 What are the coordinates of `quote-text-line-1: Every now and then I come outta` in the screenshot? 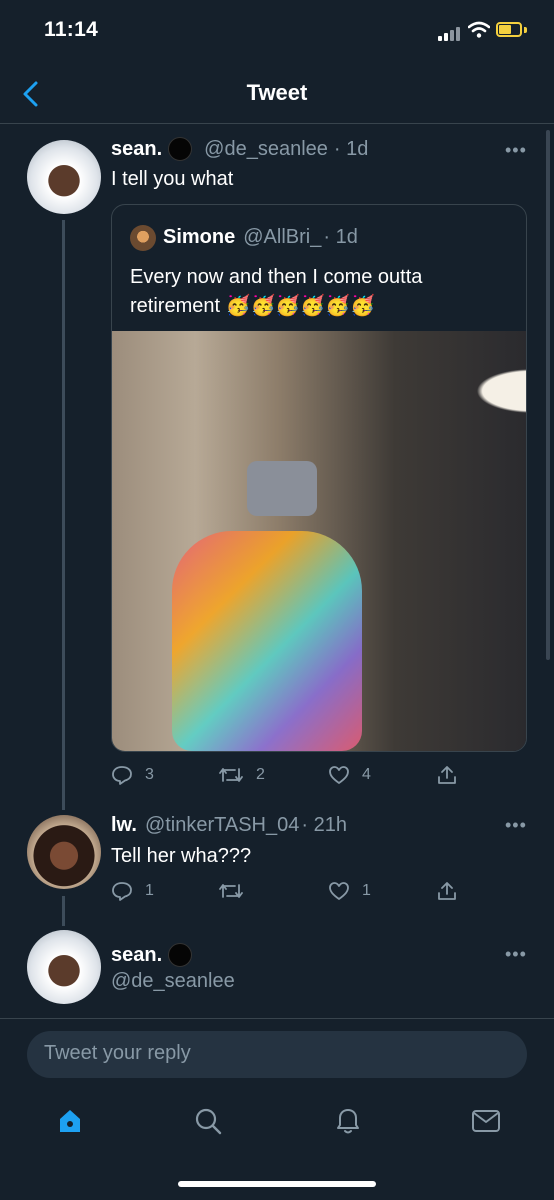 It's located at (276, 277).